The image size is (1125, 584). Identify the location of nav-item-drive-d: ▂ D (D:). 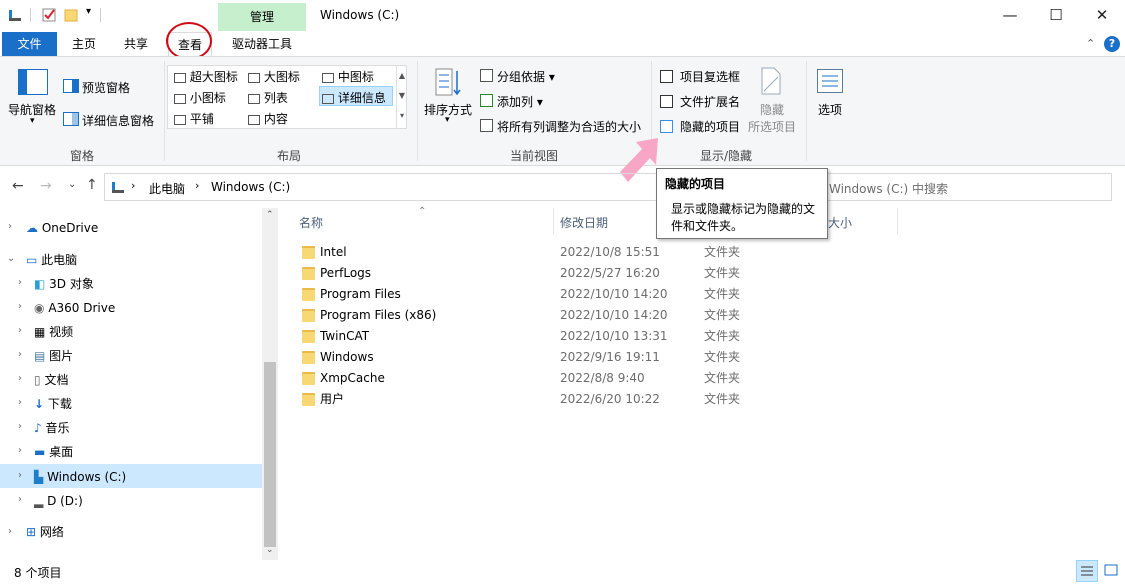
(58, 501).